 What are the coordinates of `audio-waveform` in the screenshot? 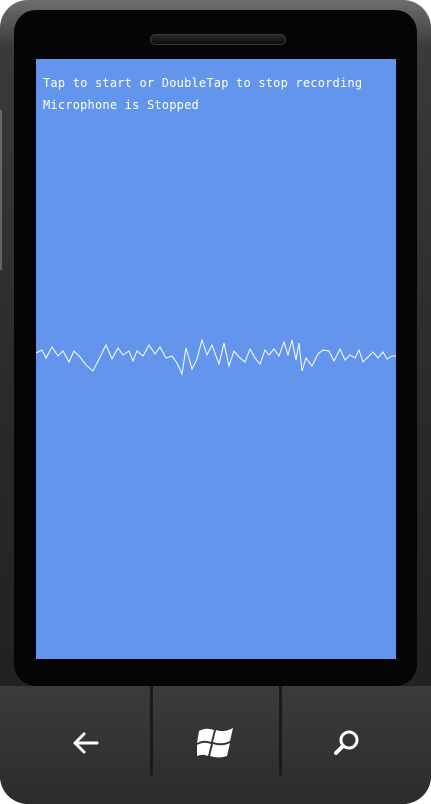 It's located at (216, 357).